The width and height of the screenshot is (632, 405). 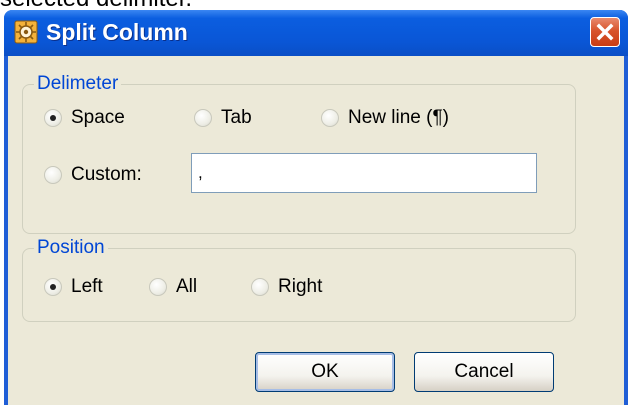 What do you see at coordinates (484, 372) in the screenshot?
I see `cancel-button: Cancel` at bounding box center [484, 372].